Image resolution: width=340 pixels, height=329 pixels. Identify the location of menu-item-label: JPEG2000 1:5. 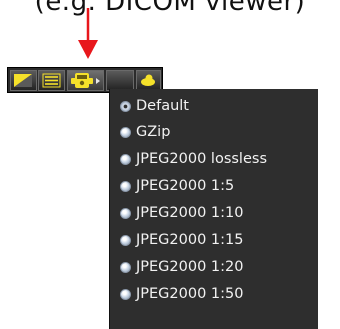
(185, 186).